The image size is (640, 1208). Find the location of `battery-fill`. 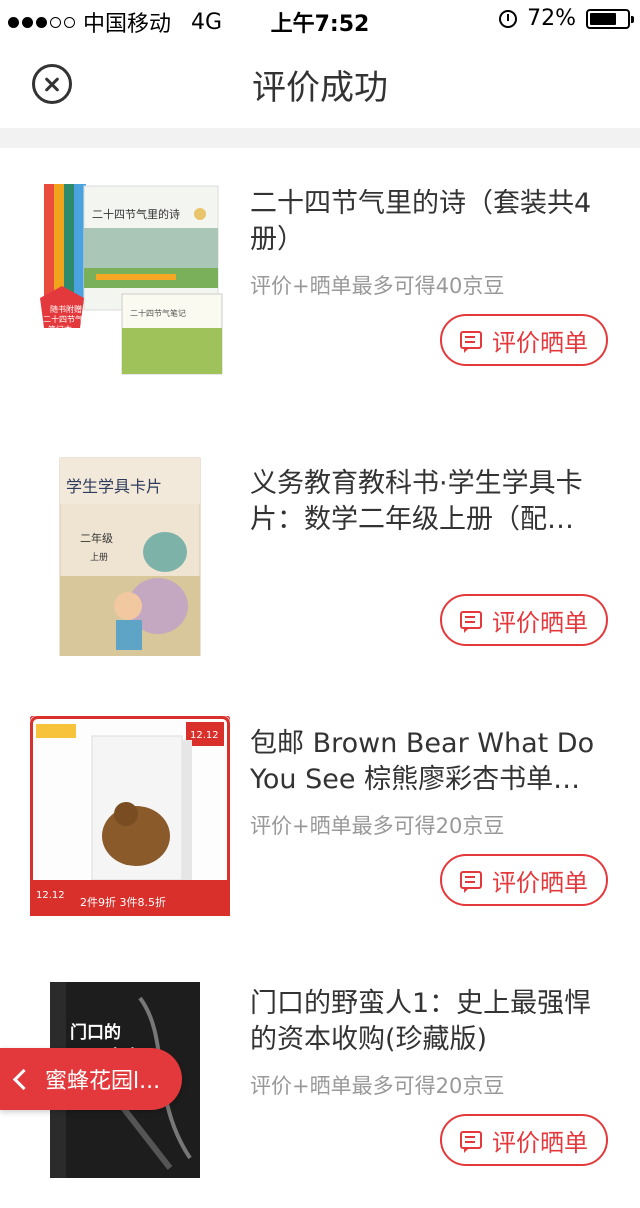

battery-fill is located at coordinates (603, 18).